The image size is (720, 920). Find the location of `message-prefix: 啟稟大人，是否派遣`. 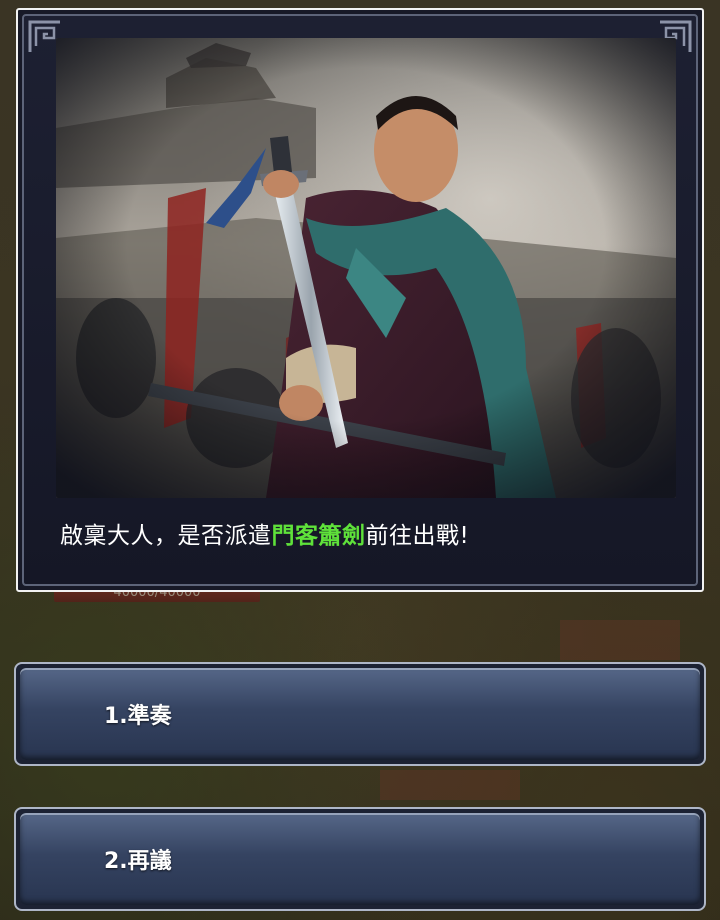

message-prefix: 啟稟大人，是否派遣 is located at coordinates (166, 536).